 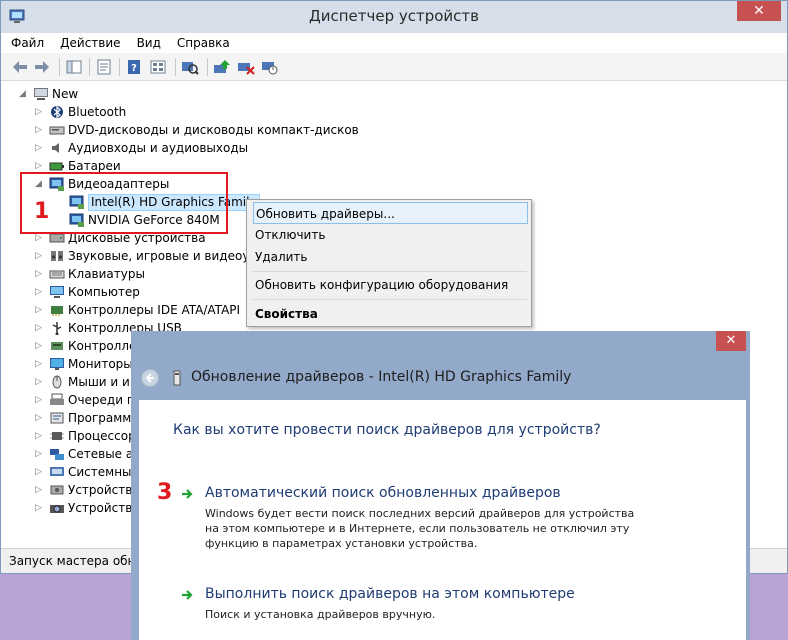 I want to click on menu-view: Вид, so click(x=149, y=43).